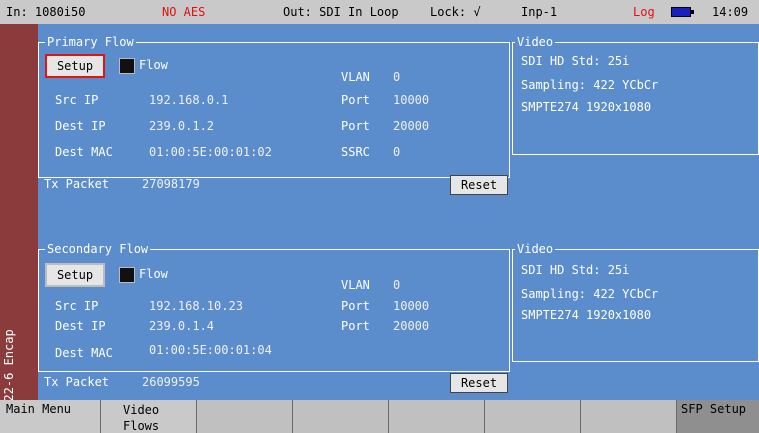 The image size is (759, 433). What do you see at coordinates (586, 315) in the screenshot?
I see `secondary-video-format: SMPTE274 1920x1080` at bounding box center [586, 315].